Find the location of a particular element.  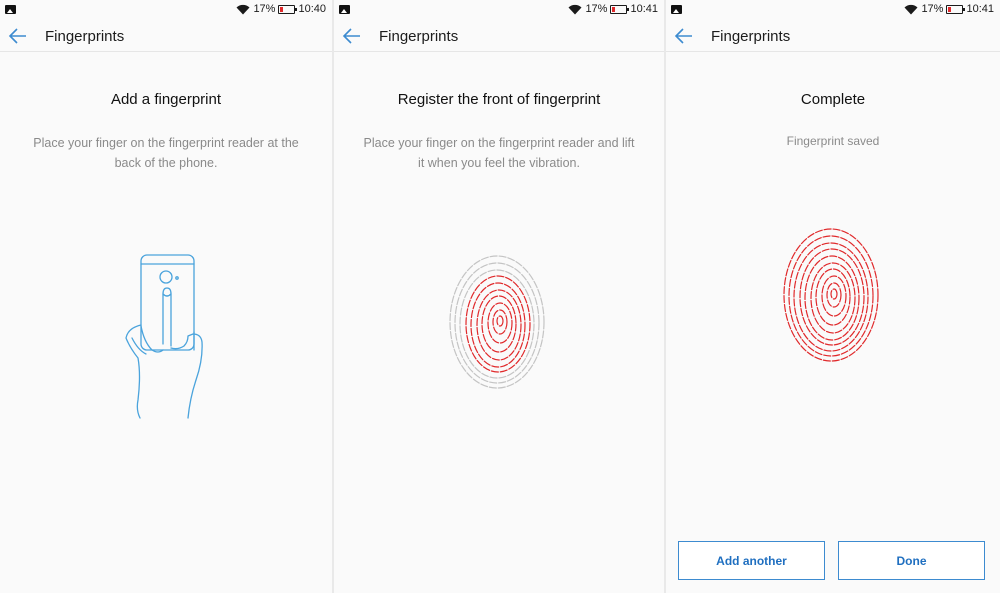

fingerprint-illustration is located at coordinates (497, 322).